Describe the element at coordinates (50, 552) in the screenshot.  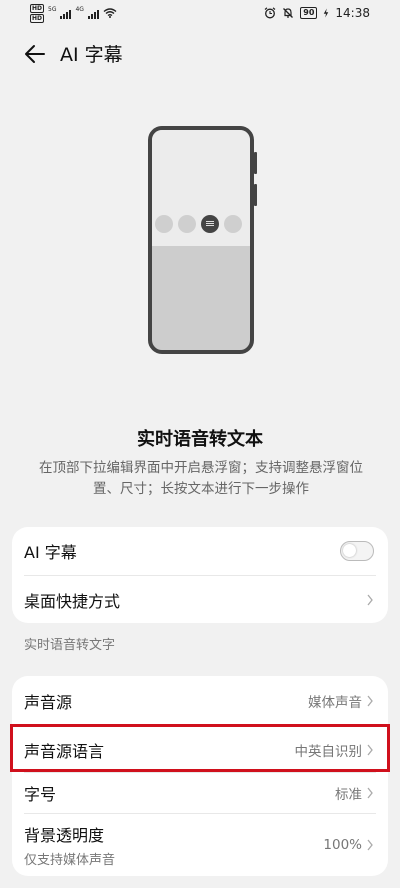
I see `ai-caption-label: AI 字幕` at that location.